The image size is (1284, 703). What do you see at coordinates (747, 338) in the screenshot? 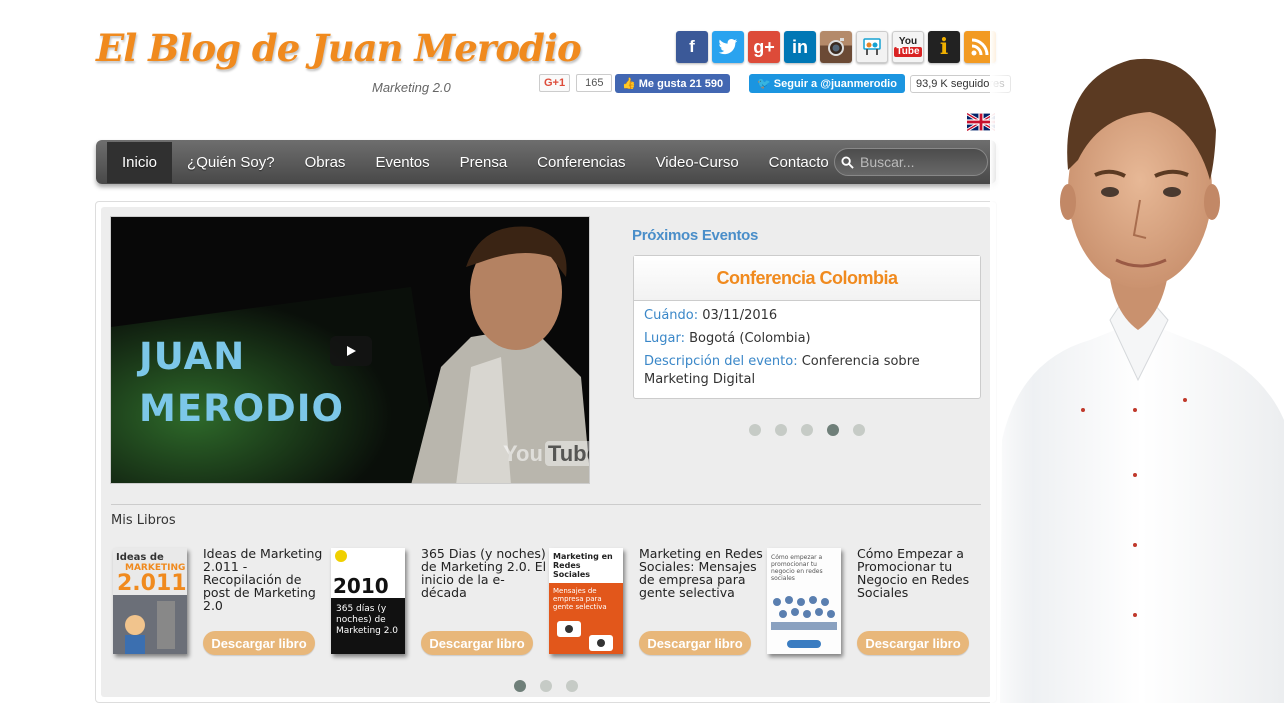
I see `event-where-value: Bogotá (Colombia)` at bounding box center [747, 338].